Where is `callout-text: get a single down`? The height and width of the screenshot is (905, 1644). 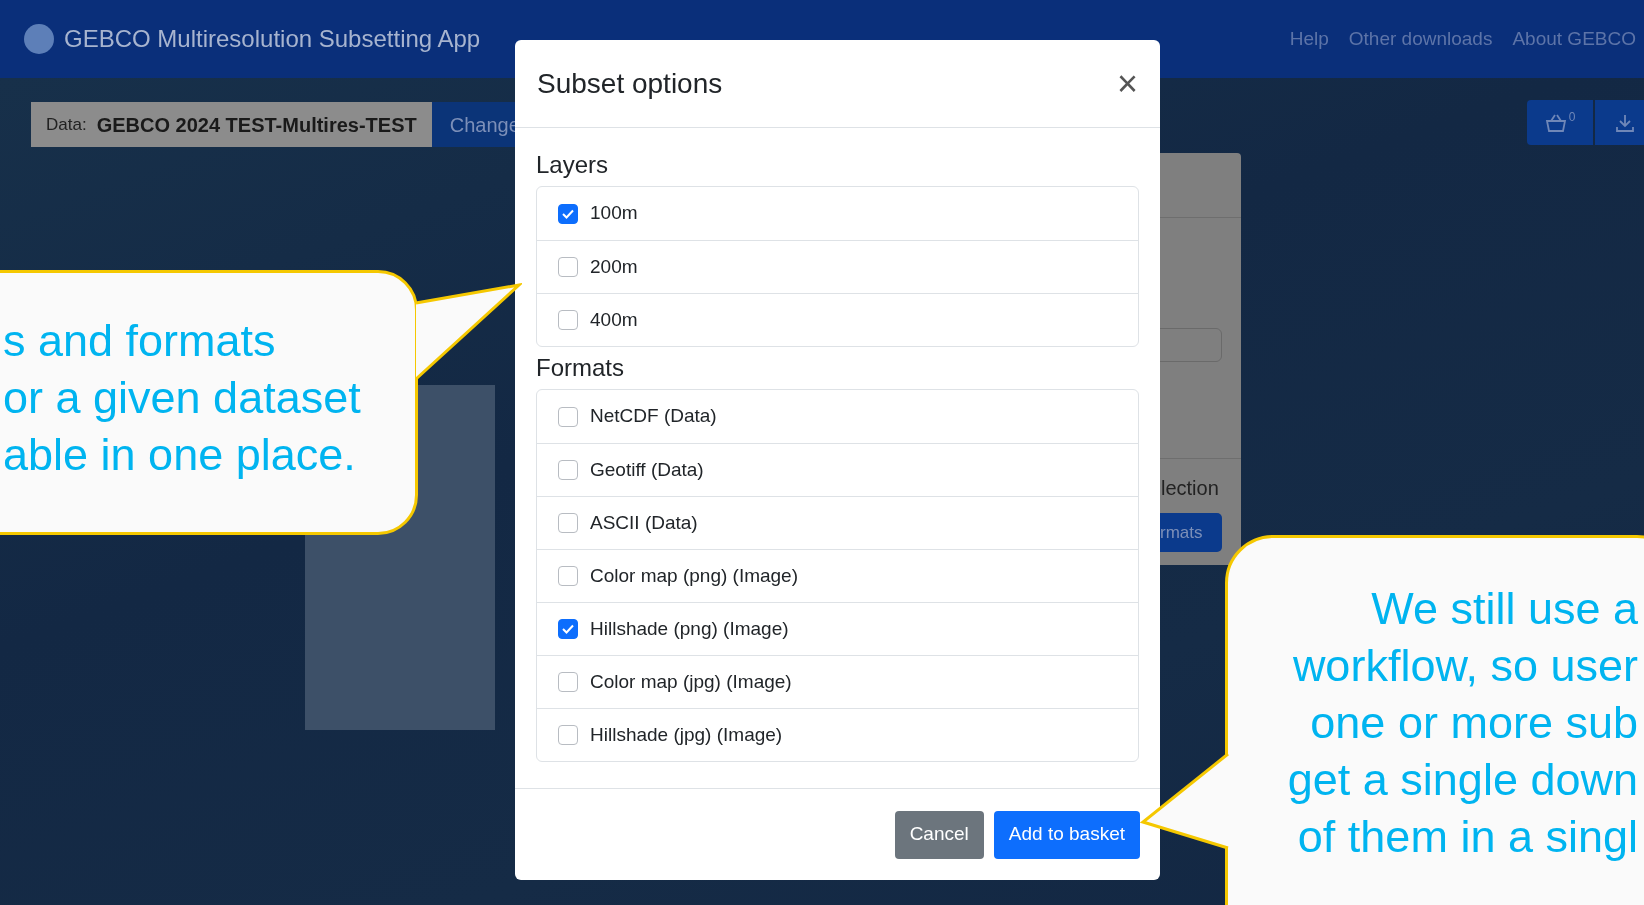 callout-text: get a single down is located at coordinates (1462, 780).